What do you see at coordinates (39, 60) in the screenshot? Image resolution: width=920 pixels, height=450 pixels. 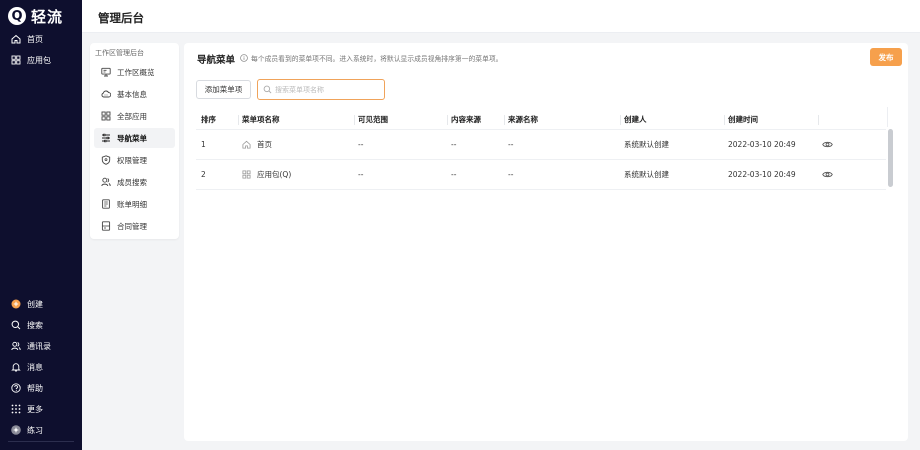 I see `rail-item-label: 应用包` at bounding box center [39, 60].